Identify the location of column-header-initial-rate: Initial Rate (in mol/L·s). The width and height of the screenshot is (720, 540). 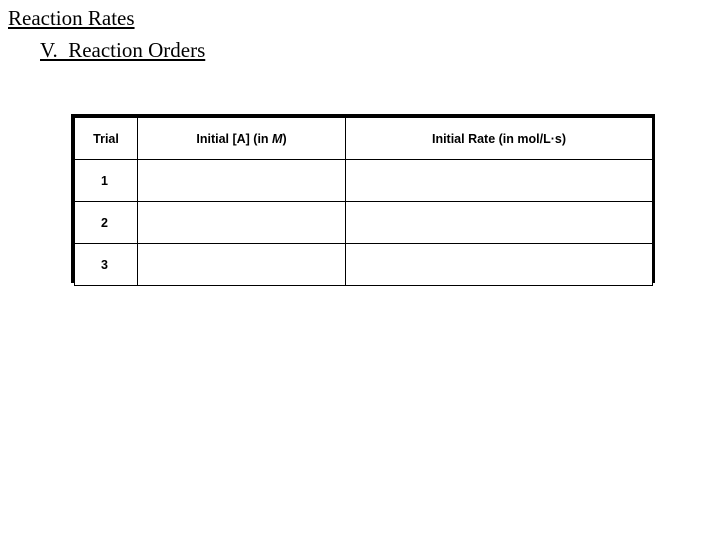
(499, 138).